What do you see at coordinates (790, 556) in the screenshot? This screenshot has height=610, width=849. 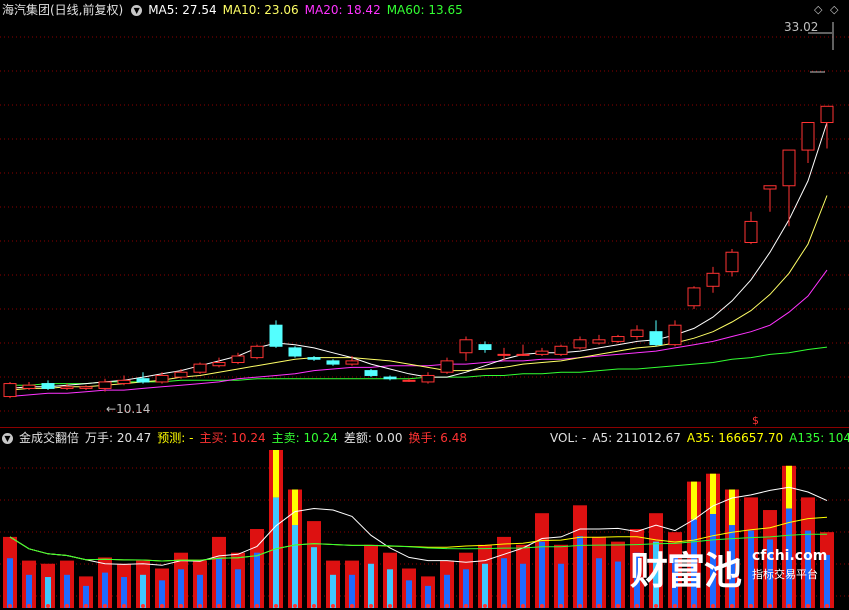 I see `watermark-domain: cfchi.com` at bounding box center [790, 556].